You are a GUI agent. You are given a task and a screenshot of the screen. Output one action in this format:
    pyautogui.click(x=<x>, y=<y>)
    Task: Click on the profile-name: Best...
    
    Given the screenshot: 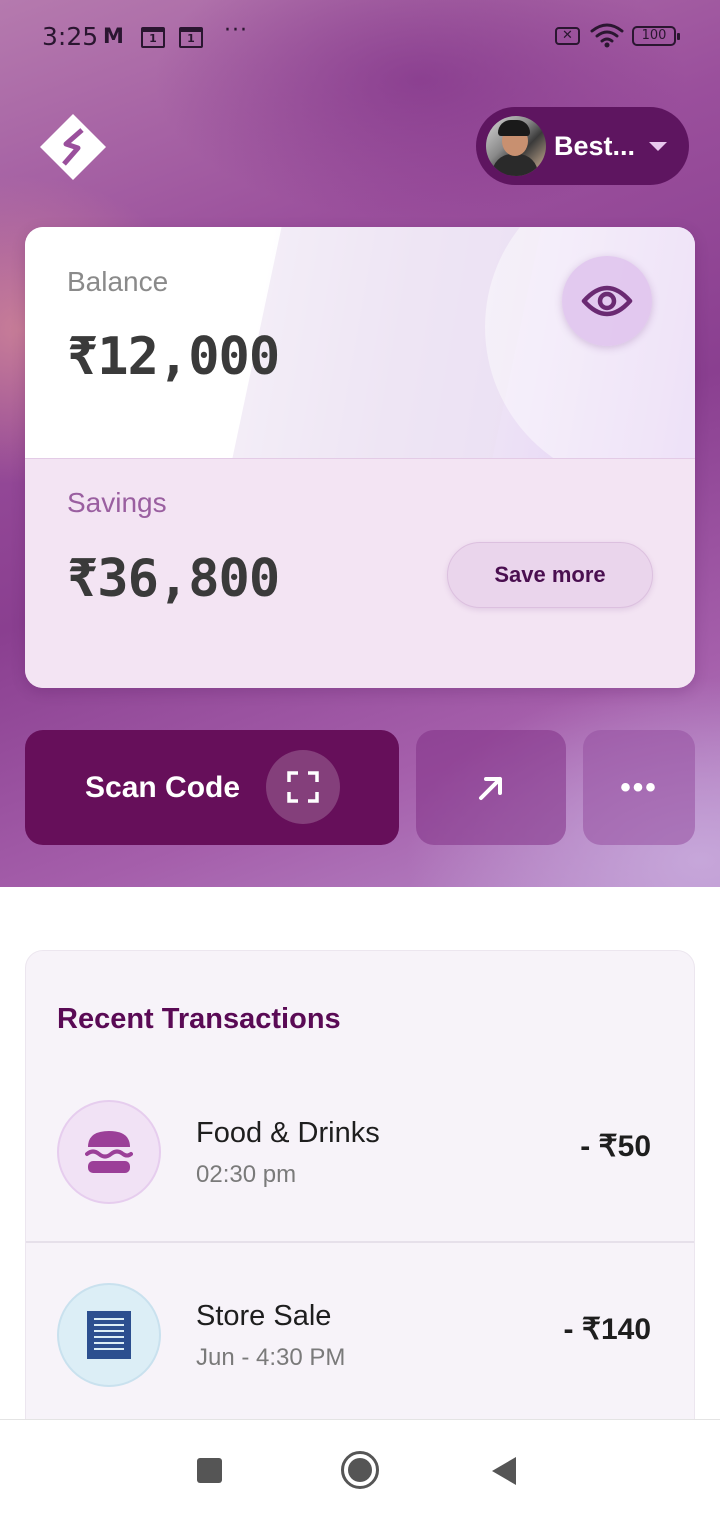 What is the action you would take?
    pyautogui.click(x=595, y=145)
    